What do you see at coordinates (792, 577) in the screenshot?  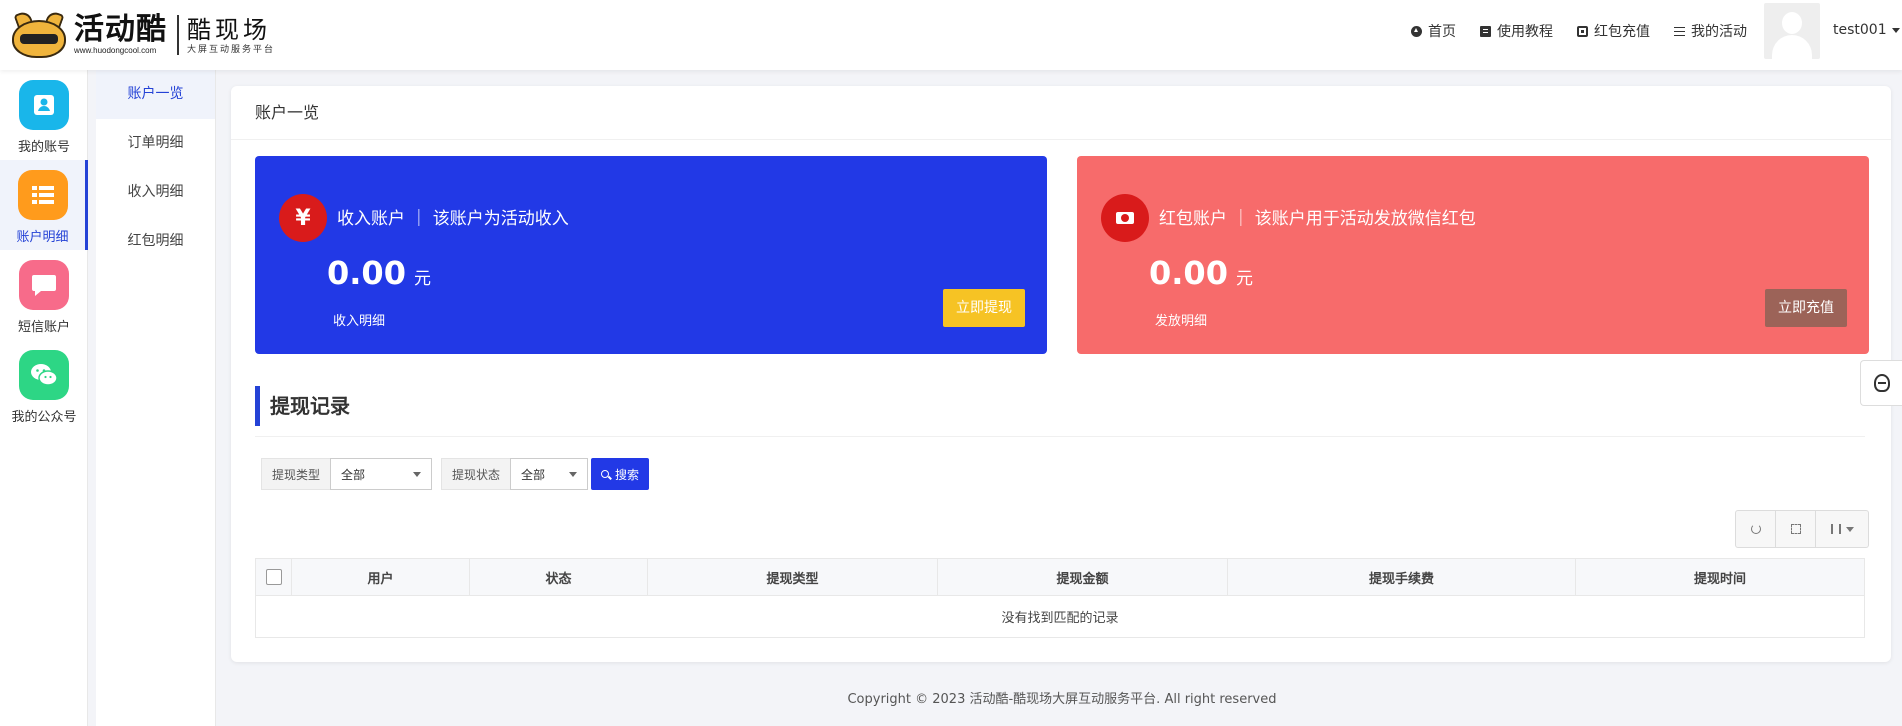 I see `col-withdraw-type: 提现类型` at bounding box center [792, 577].